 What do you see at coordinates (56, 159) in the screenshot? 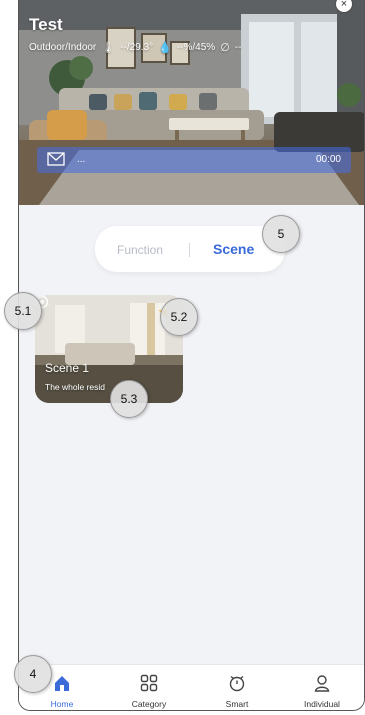
I see `mail-icon` at bounding box center [56, 159].